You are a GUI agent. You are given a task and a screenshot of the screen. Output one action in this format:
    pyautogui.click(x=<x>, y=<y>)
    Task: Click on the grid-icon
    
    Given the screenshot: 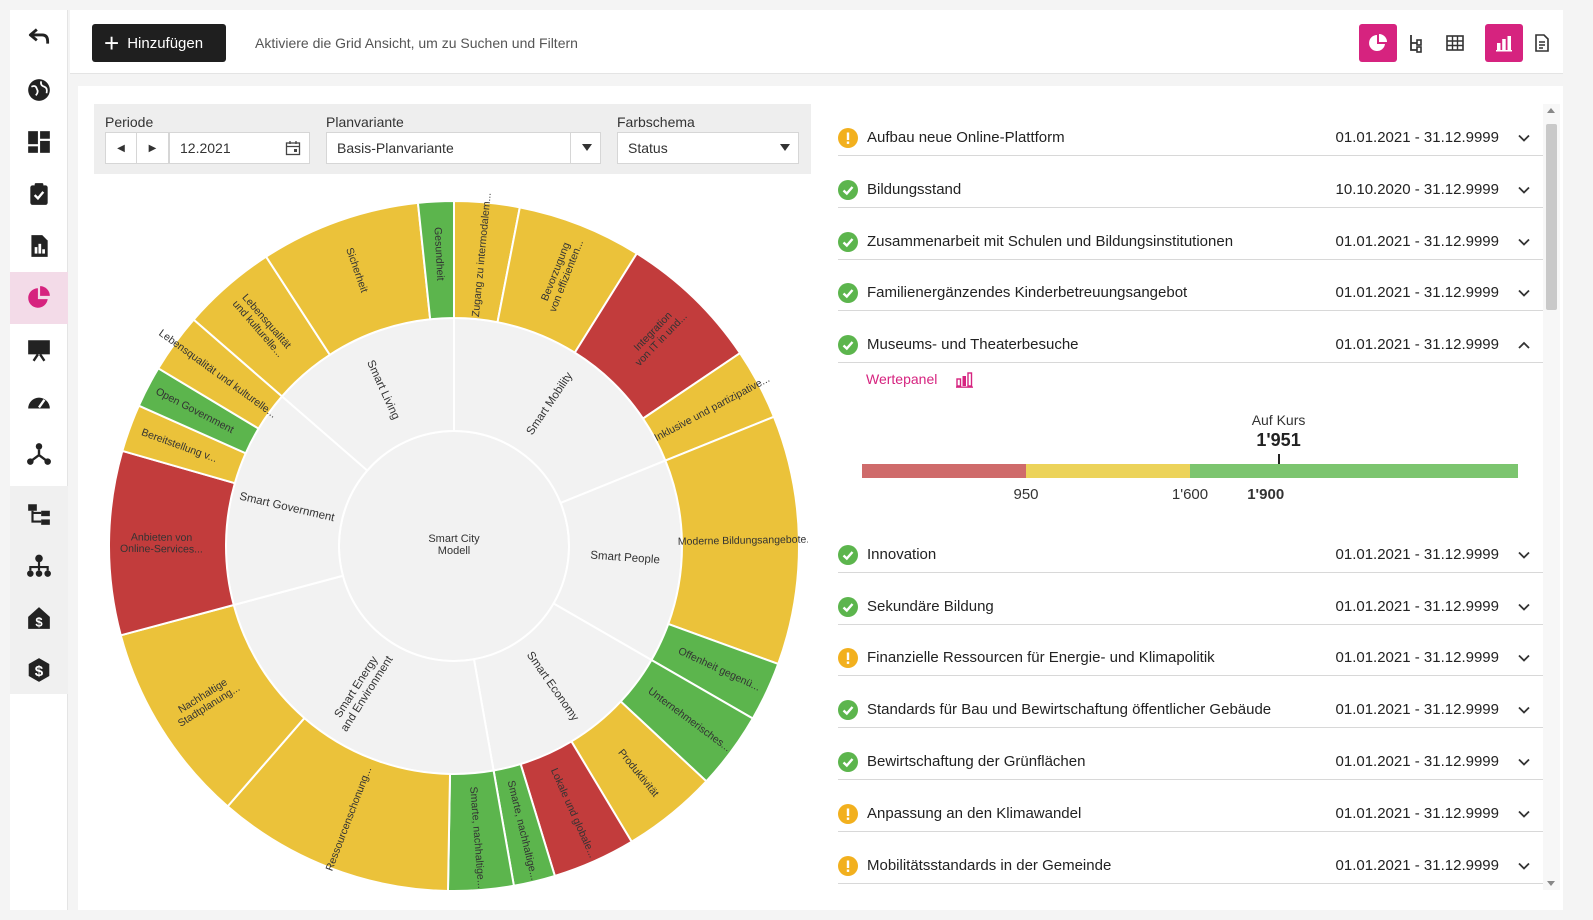 What is the action you would take?
    pyautogui.click(x=1455, y=43)
    